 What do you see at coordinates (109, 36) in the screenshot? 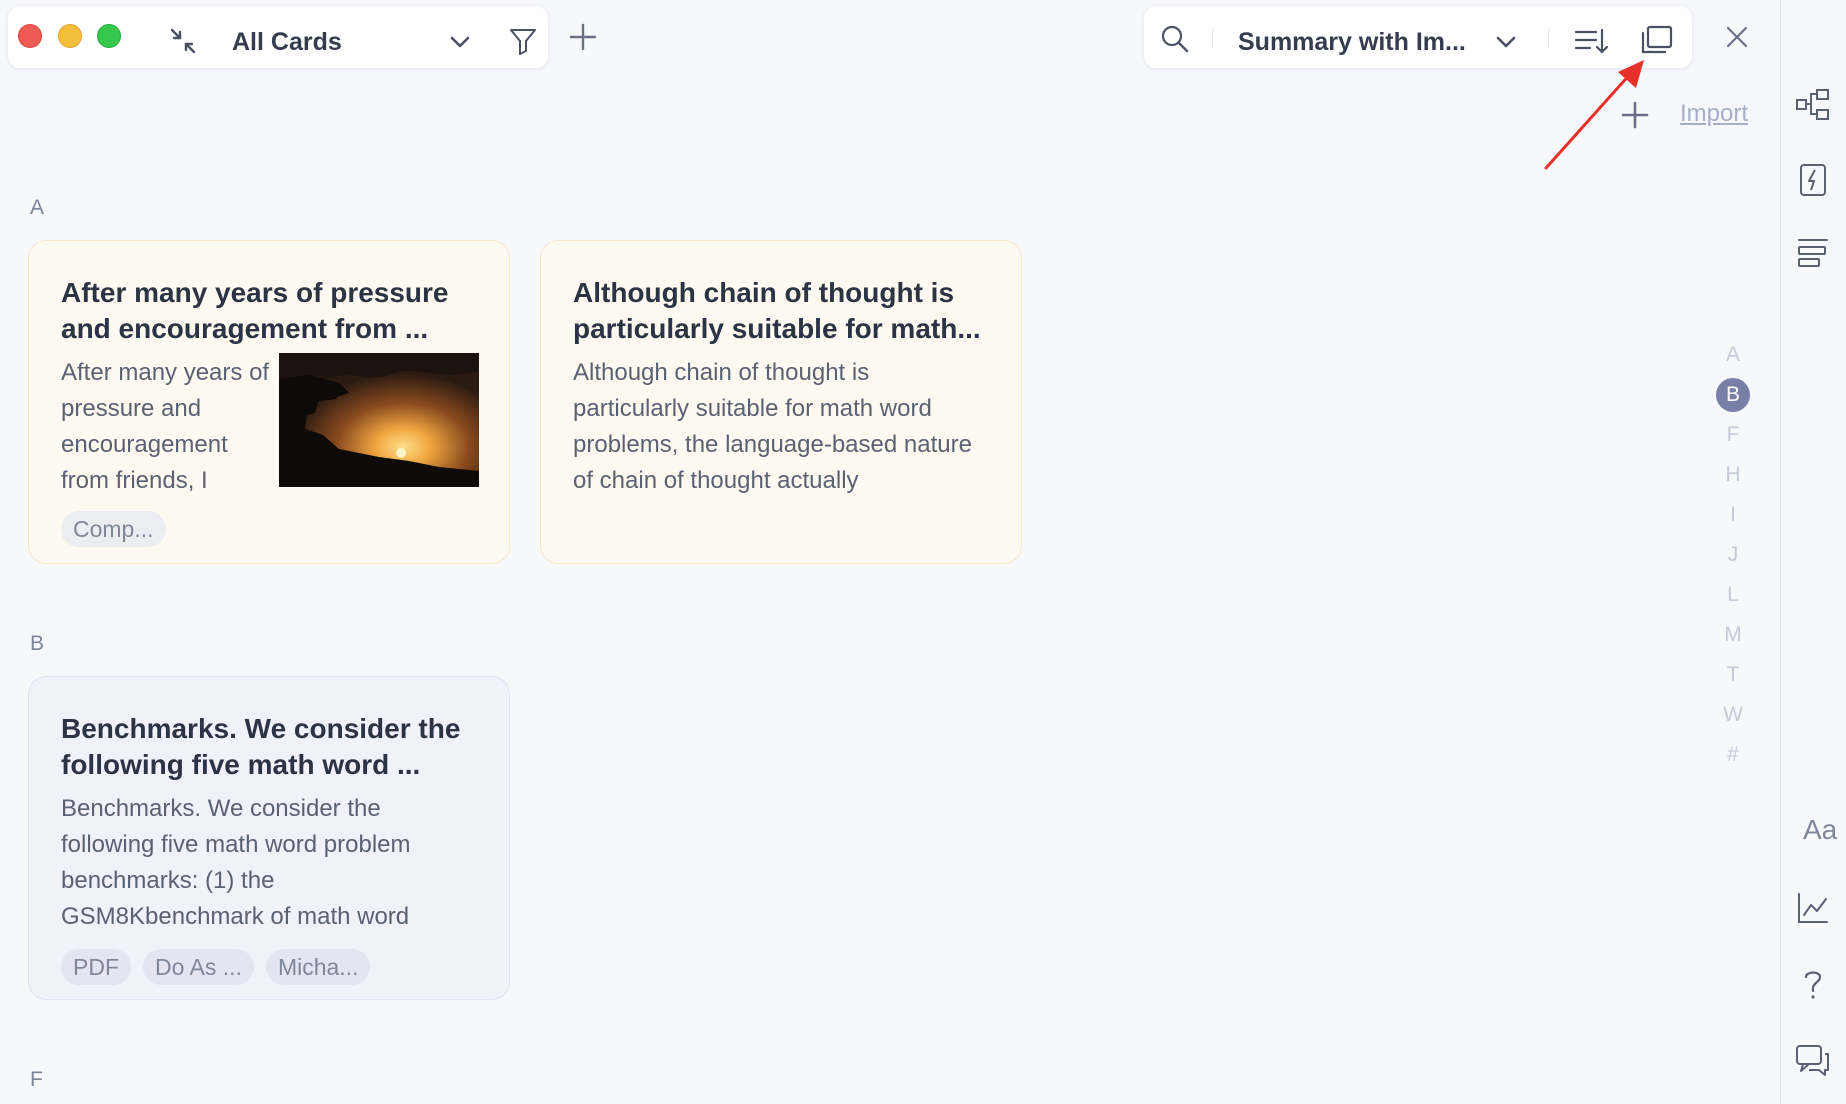
I see `window-zoom-button` at bounding box center [109, 36].